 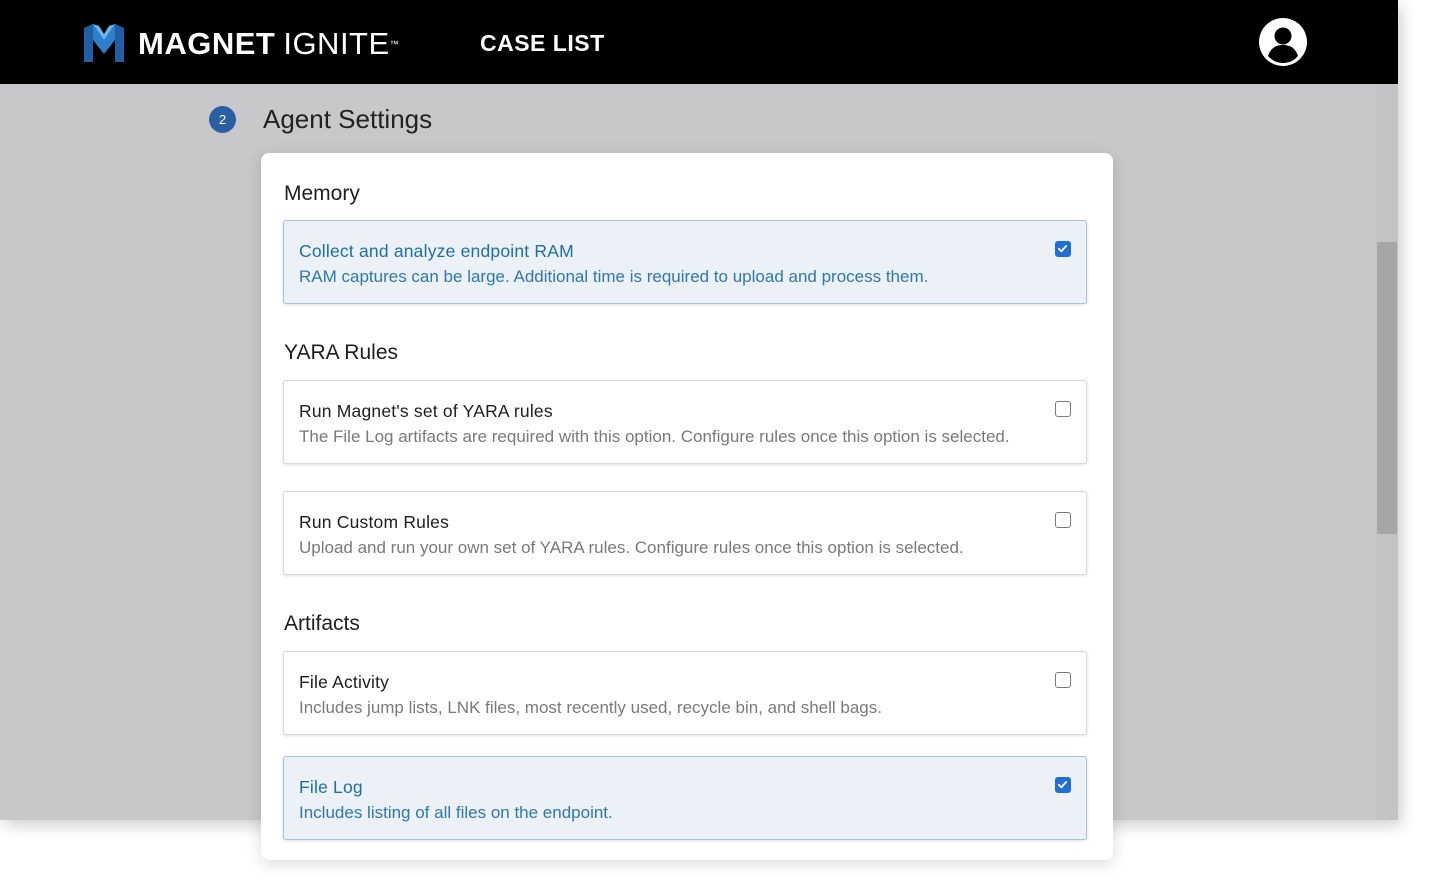 What do you see at coordinates (322, 623) in the screenshot?
I see `section-title-artifacts: Artifacts` at bounding box center [322, 623].